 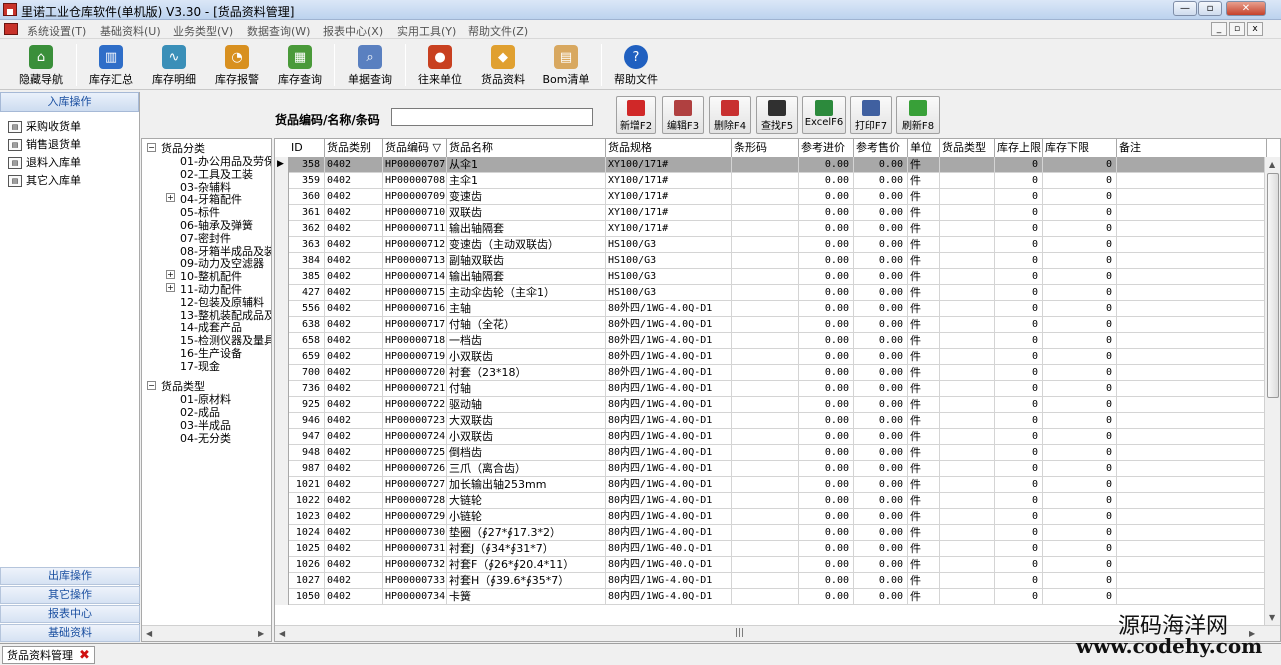 What do you see at coordinates (307, 229) in the screenshot?
I see `cell-id: 362` at bounding box center [307, 229].